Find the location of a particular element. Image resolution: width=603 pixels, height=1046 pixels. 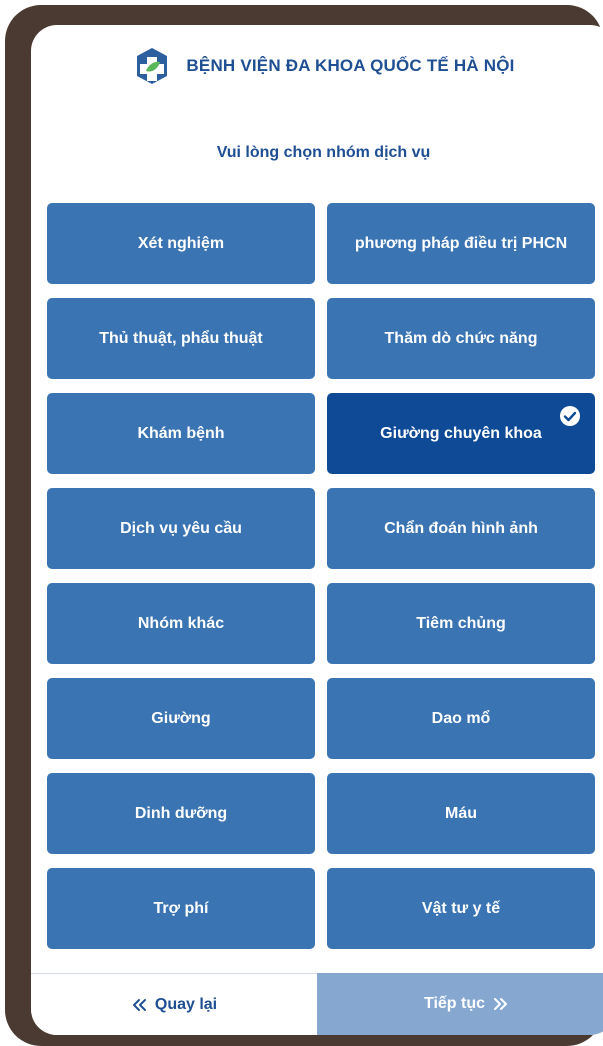

service-label: Giường chuyên khoa is located at coordinates (461, 433).